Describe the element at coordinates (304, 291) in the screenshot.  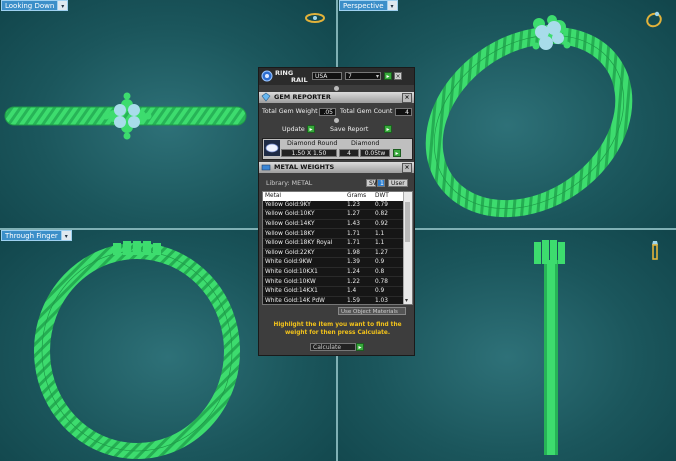
I see `metal-cell: White Gold:14KX1` at that location.